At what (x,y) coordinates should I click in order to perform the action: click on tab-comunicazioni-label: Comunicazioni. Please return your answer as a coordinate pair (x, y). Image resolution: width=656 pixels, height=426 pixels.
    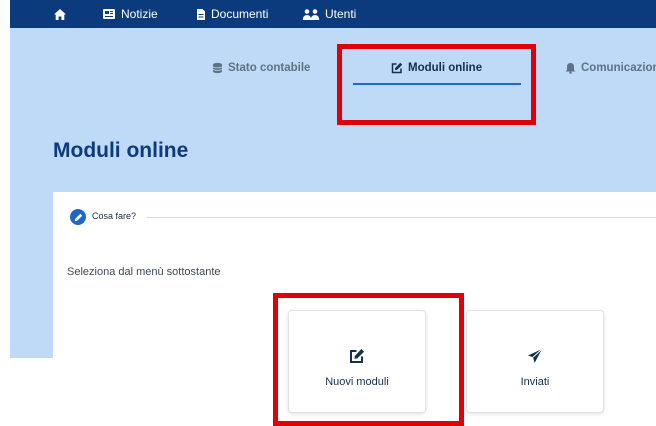
    Looking at the image, I should click on (618, 68).